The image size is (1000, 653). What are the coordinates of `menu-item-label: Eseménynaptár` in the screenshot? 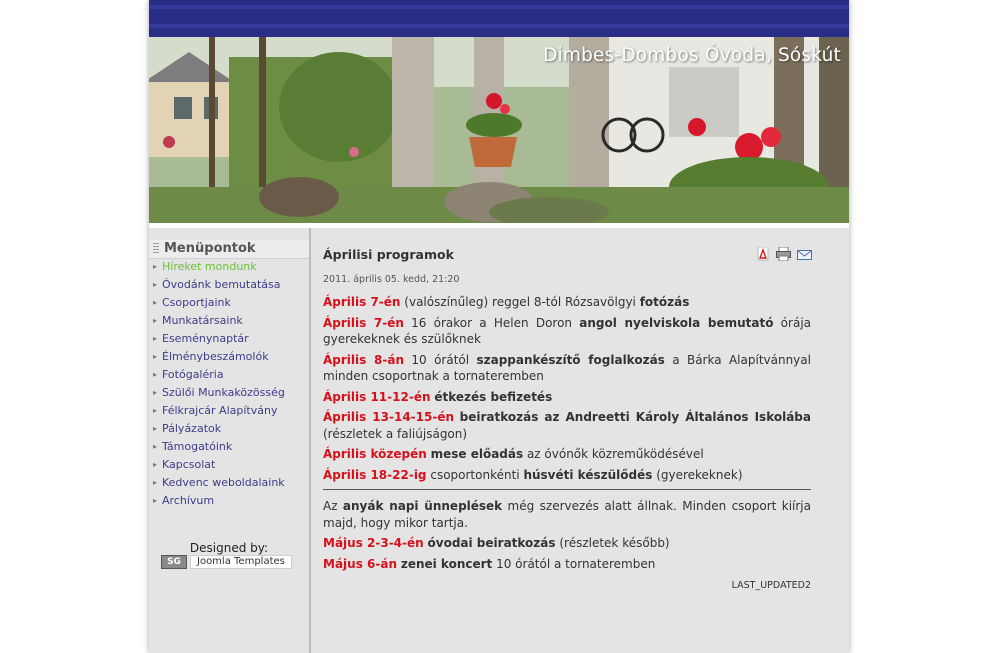 It's located at (205, 339).